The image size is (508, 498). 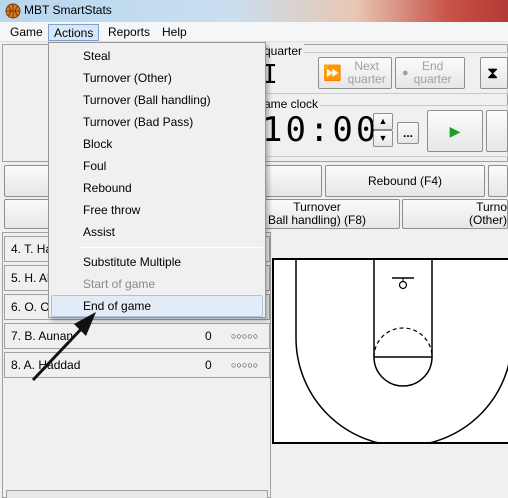 What do you see at coordinates (157, 232) in the screenshot?
I see `menu-item-assist: Assist` at bounding box center [157, 232].